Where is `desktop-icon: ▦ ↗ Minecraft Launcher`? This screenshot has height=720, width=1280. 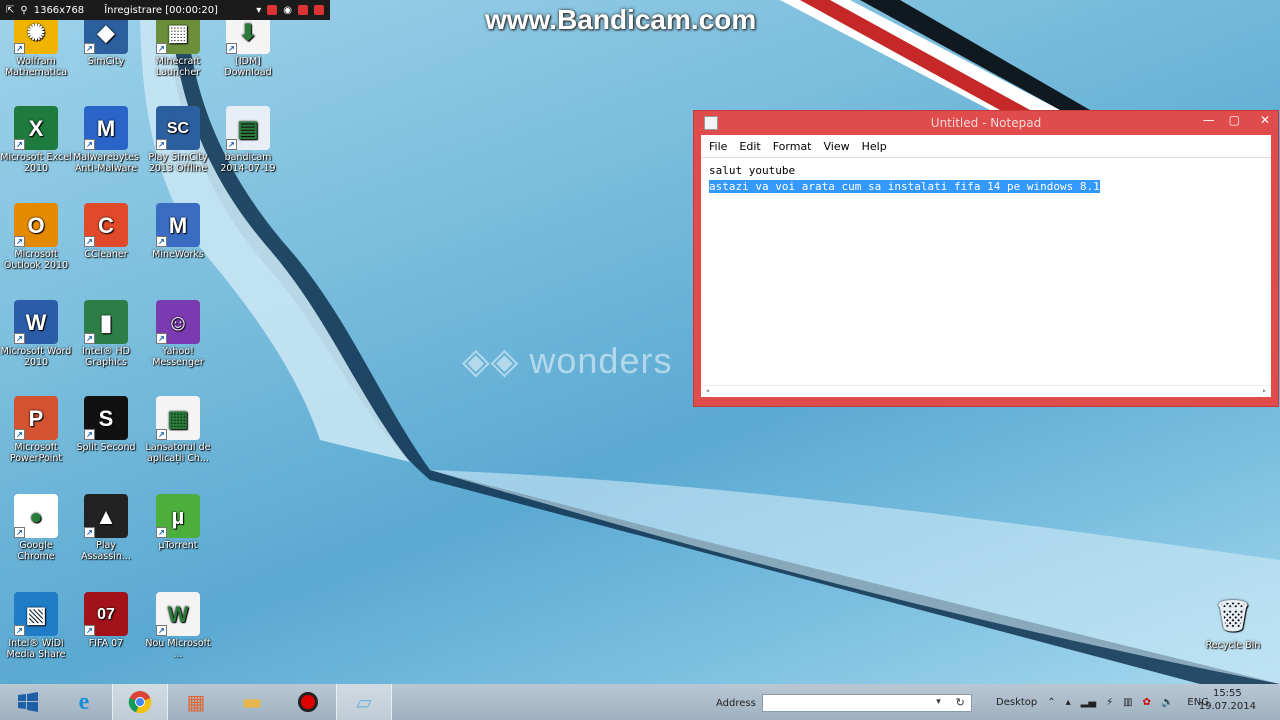 desktop-icon: ▦ ↗ Minecraft Launcher is located at coordinates (178, 44).